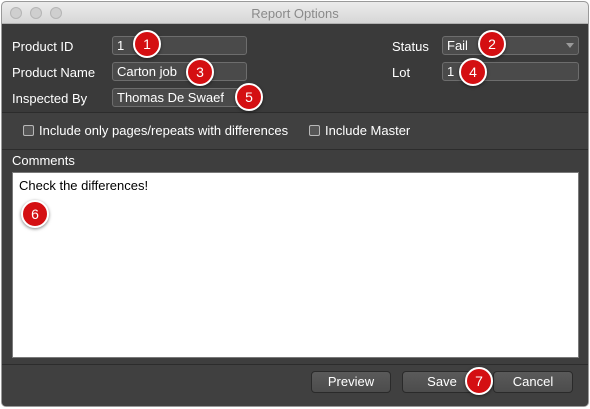  I want to click on callout-badge-2: 2, so click(492, 44).